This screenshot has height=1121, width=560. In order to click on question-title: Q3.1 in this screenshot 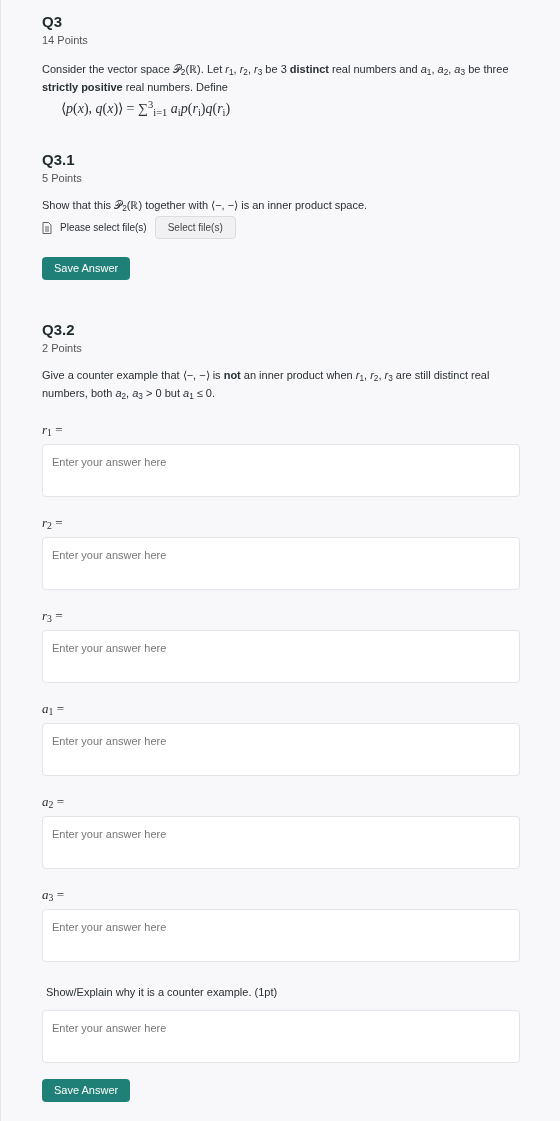, I will do `click(58, 160)`.